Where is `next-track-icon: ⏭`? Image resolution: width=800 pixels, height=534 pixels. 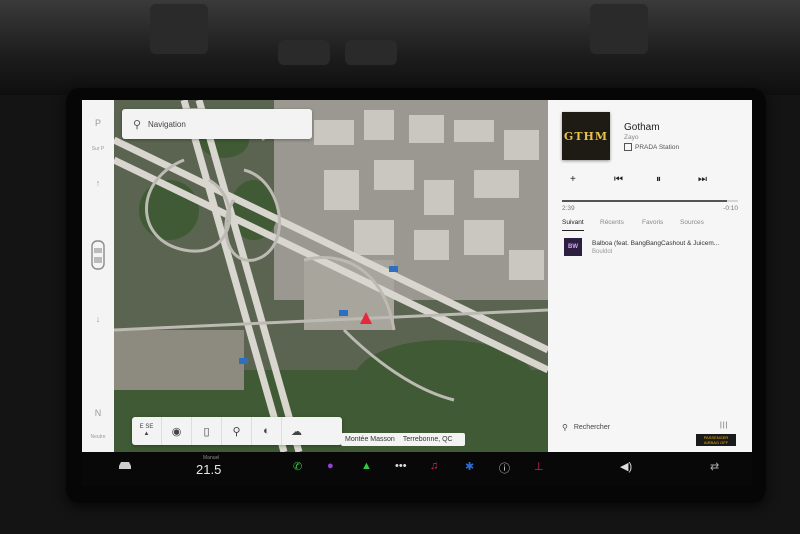
next-track-icon: ⏭ is located at coordinates (702, 179).